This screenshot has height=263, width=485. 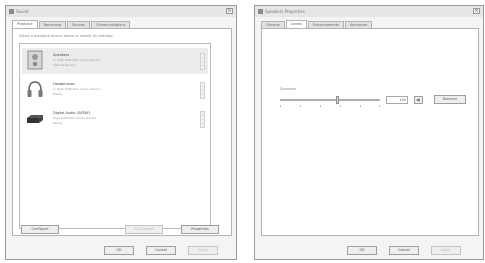 I want to click on volume-value-field: 100, so click(x=397, y=100).